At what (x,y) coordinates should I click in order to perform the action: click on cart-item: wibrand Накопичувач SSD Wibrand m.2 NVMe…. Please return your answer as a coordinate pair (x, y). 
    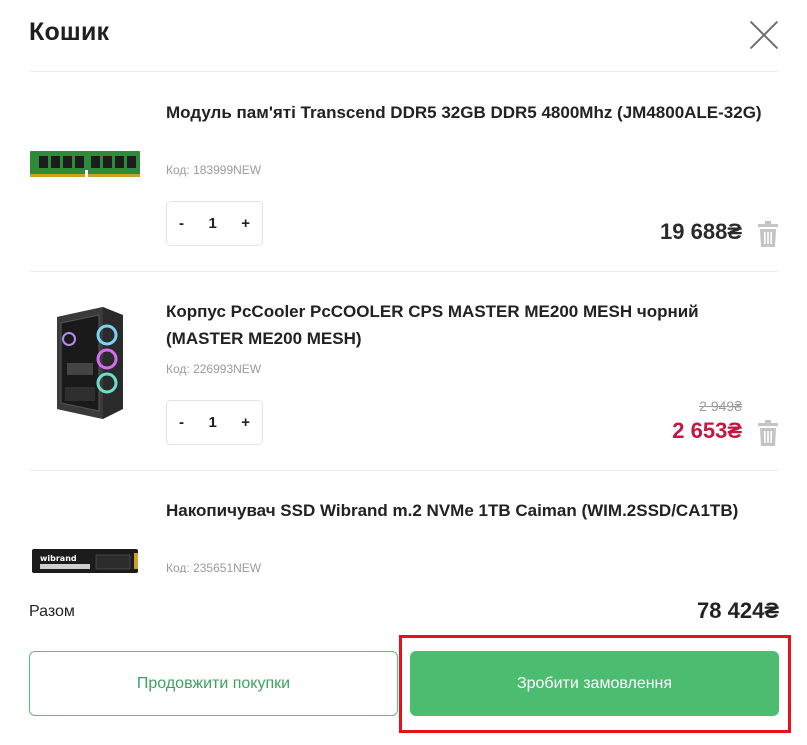
    Looking at the image, I should click on (404, 522).